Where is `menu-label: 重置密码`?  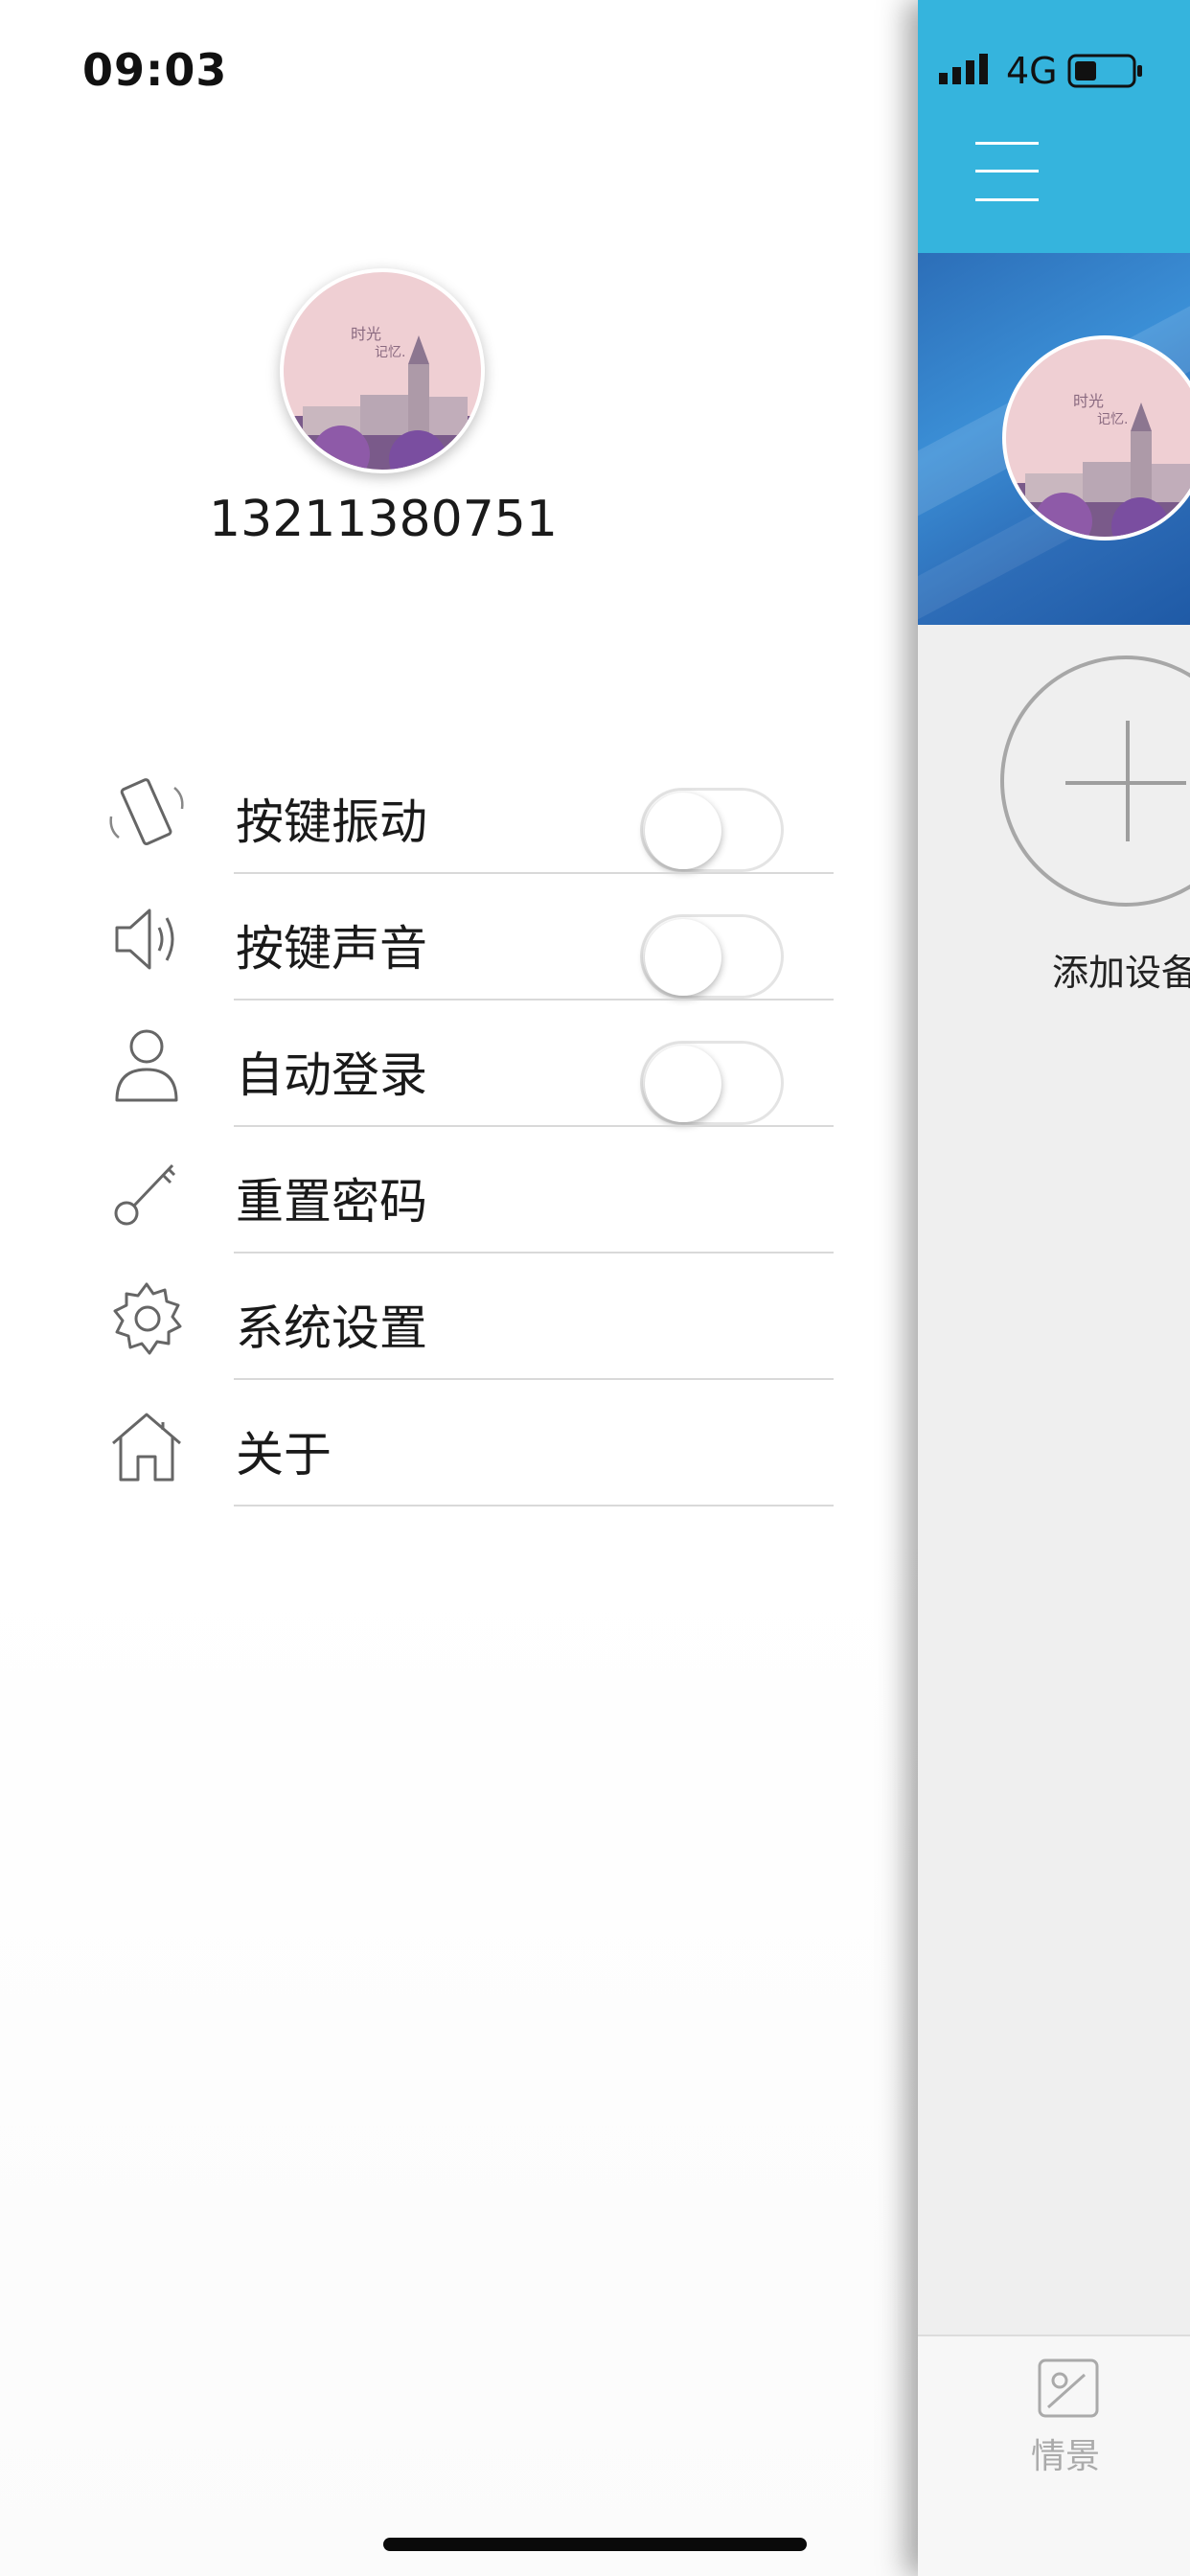
menu-label: 重置密码 is located at coordinates (332, 1202).